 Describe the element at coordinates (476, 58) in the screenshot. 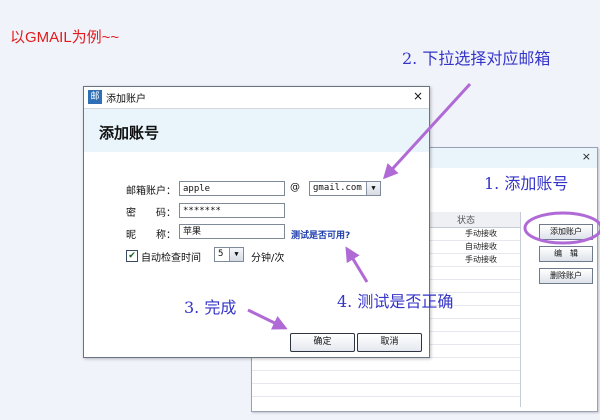

I see `step2-annotation: 2. 下拉选择对应邮箱` at that location.